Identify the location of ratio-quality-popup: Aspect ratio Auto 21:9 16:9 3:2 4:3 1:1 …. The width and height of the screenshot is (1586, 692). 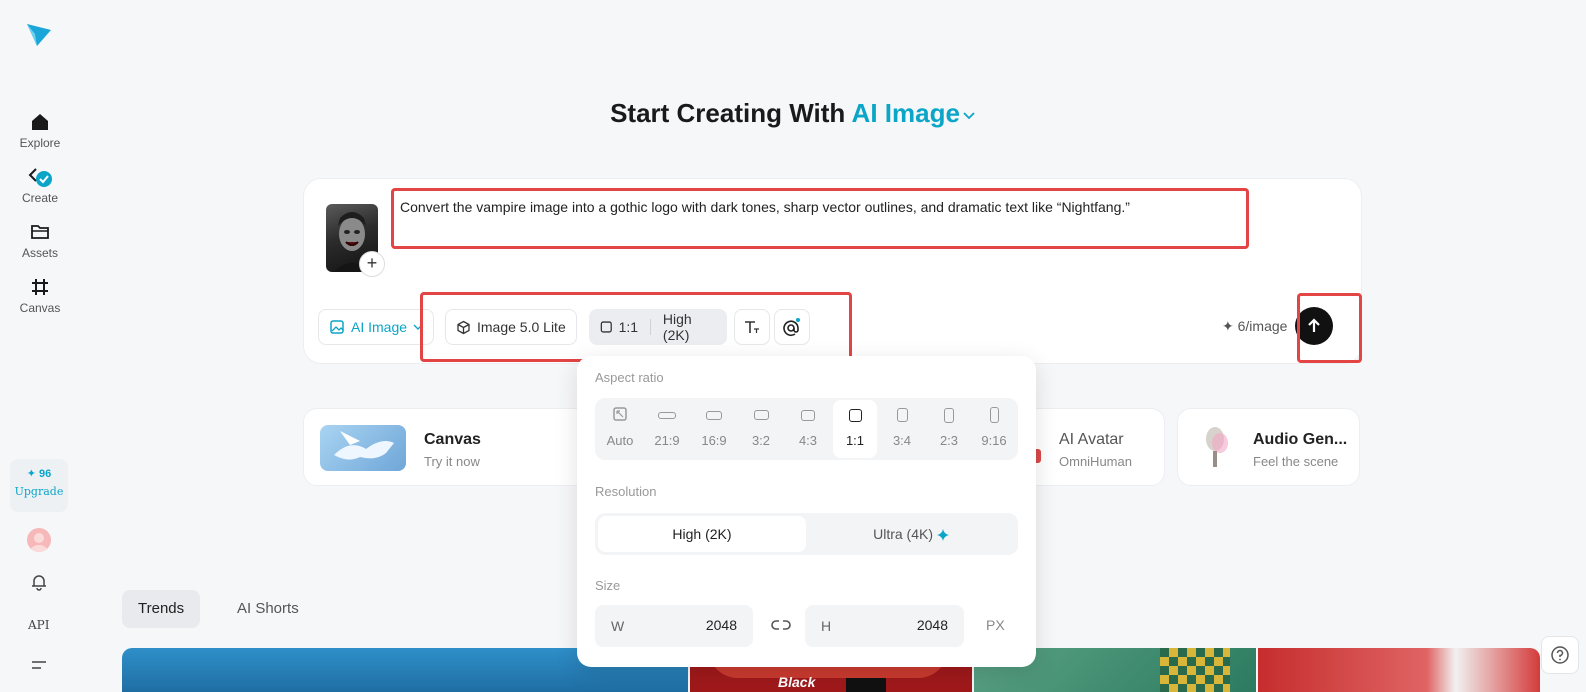
(806, 511).